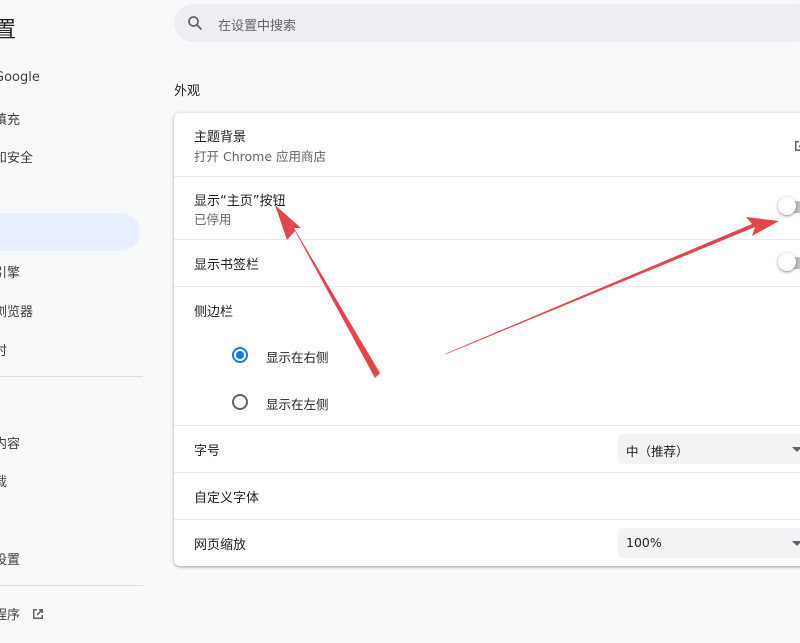 This screenshot has width=800, height=643. Describe the element at coordinates (644, 542) in the screenshot. I see `page-zoom-value: 100%` at that location.